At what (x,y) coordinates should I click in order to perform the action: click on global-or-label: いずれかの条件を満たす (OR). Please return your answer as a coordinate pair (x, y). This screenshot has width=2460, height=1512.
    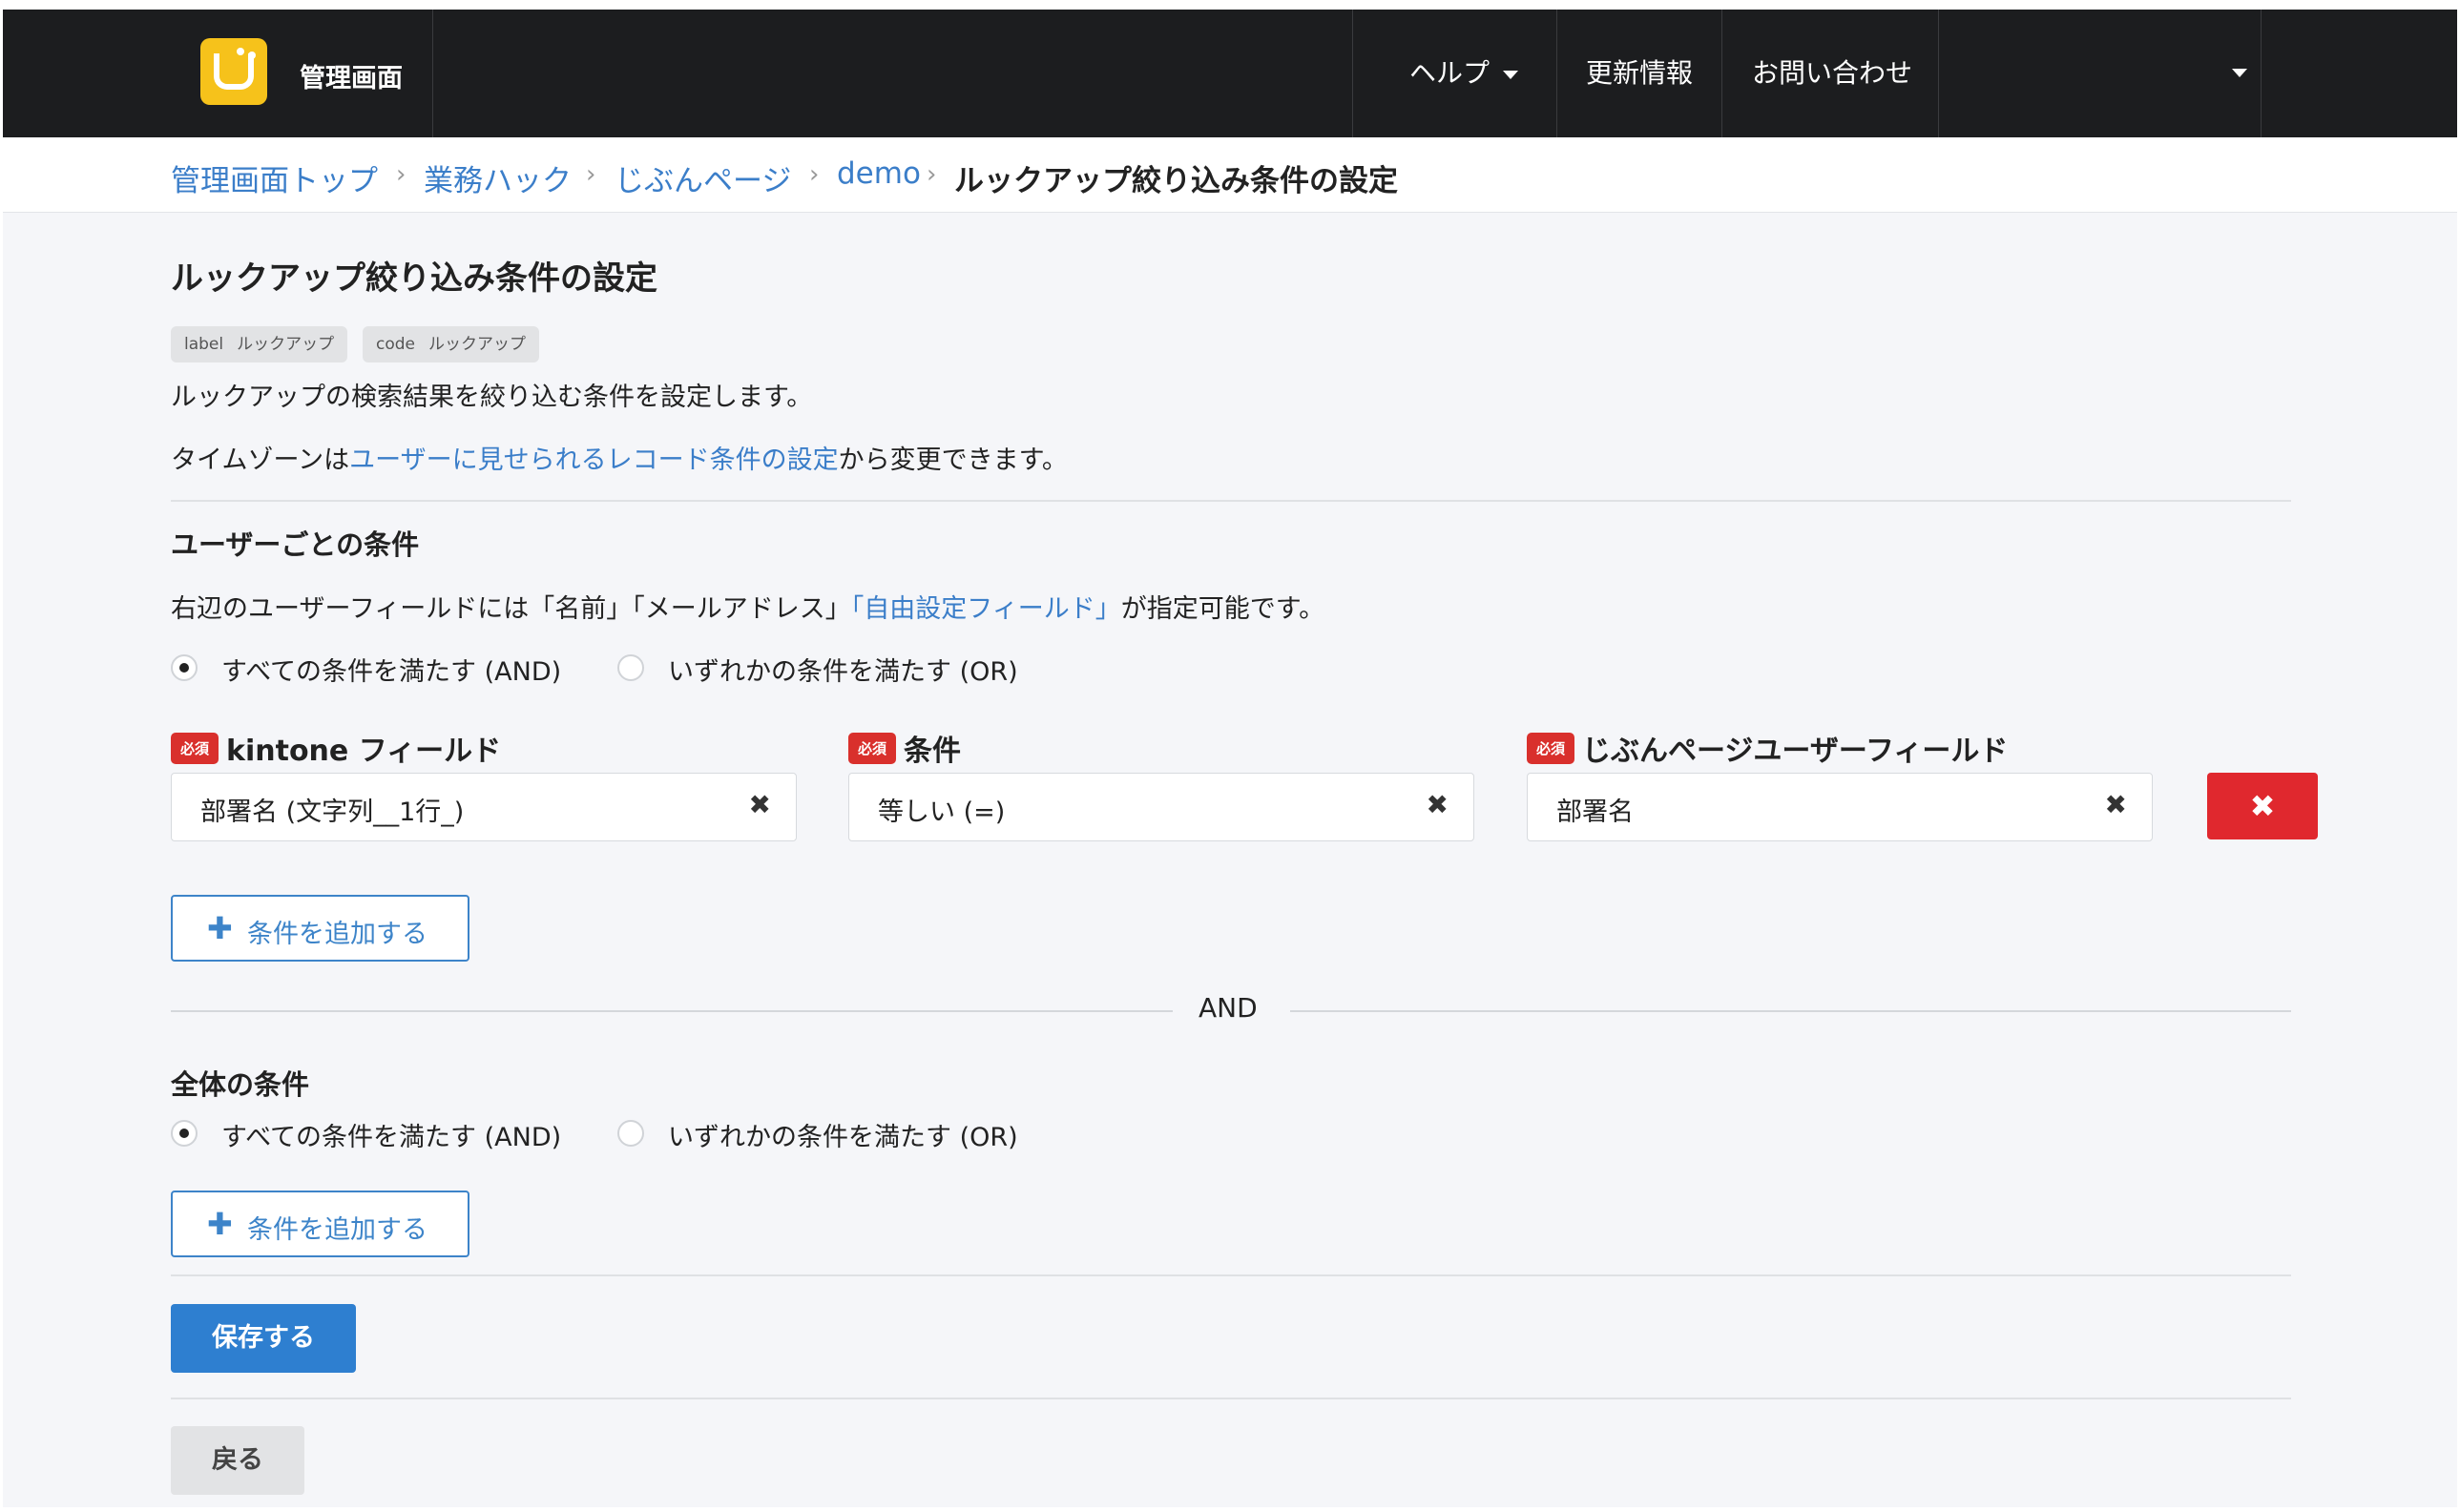
    Looking at the image, I should click on (843, 1134).